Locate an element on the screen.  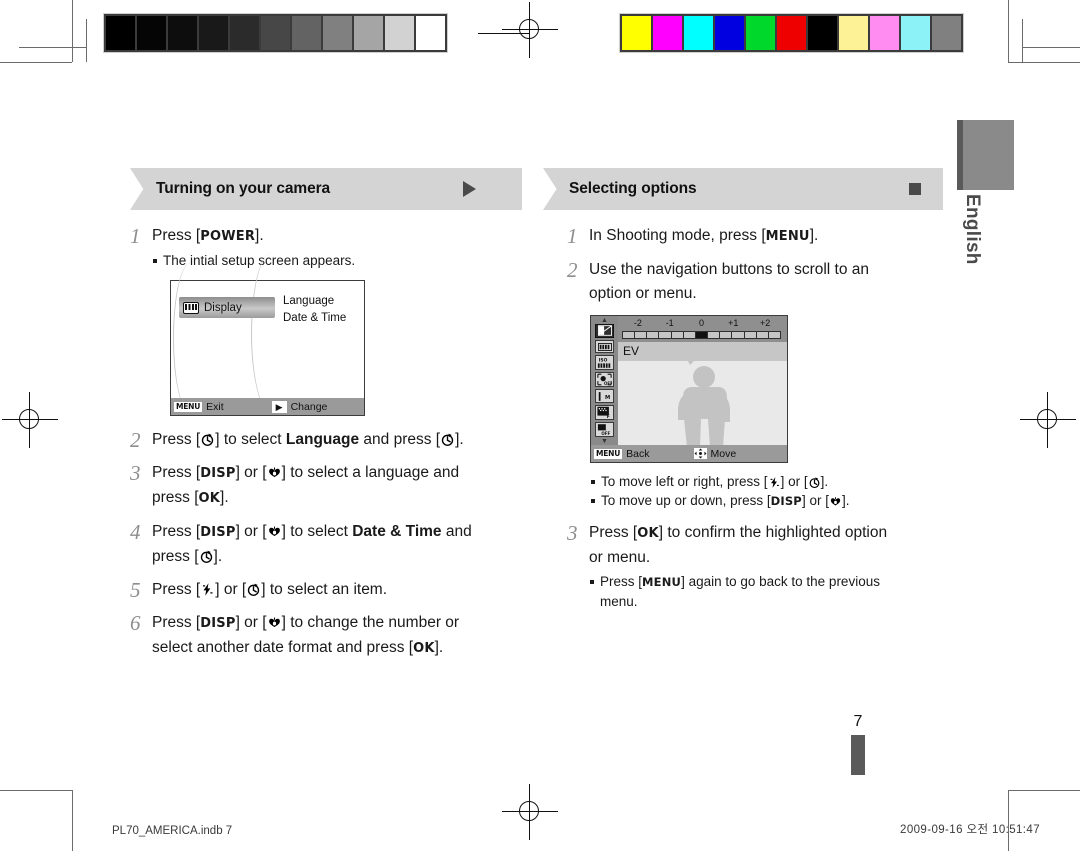
note-item: To move left or right, press [] or []. is located at coordinates (766, 481).